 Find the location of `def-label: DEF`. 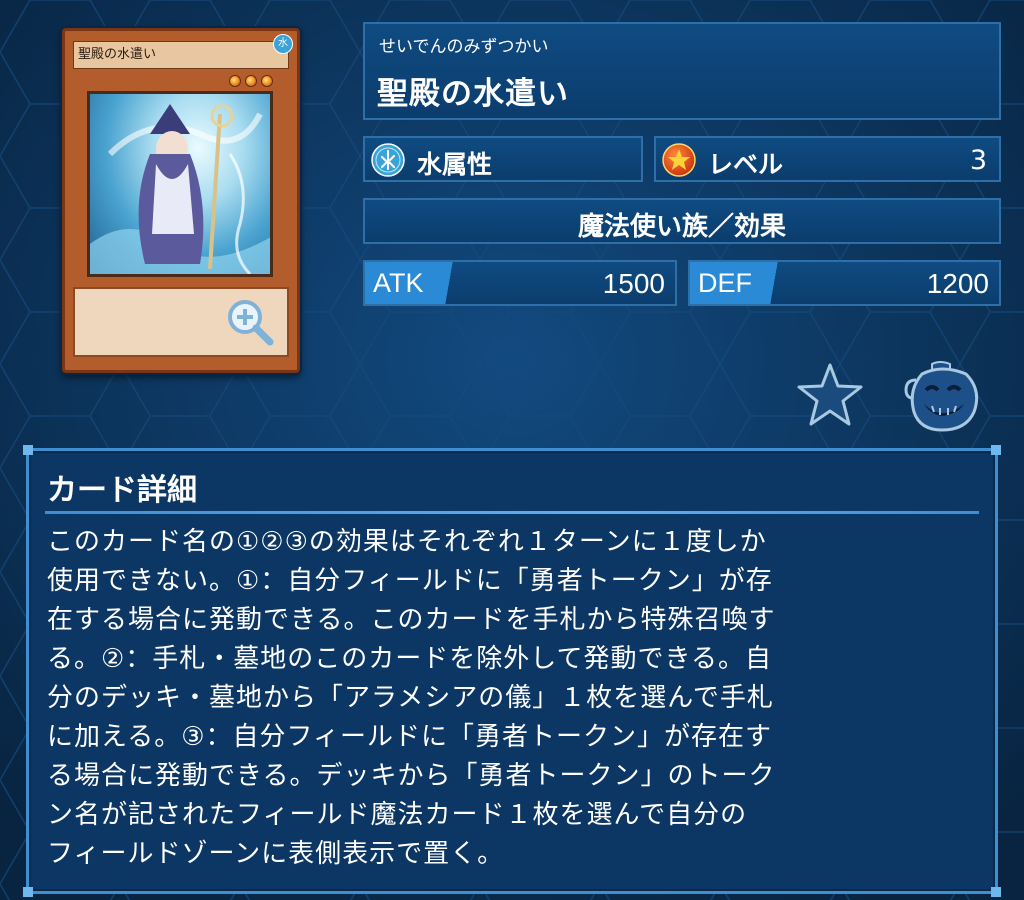

def-label: DEF is located at coordinates (725, 283).